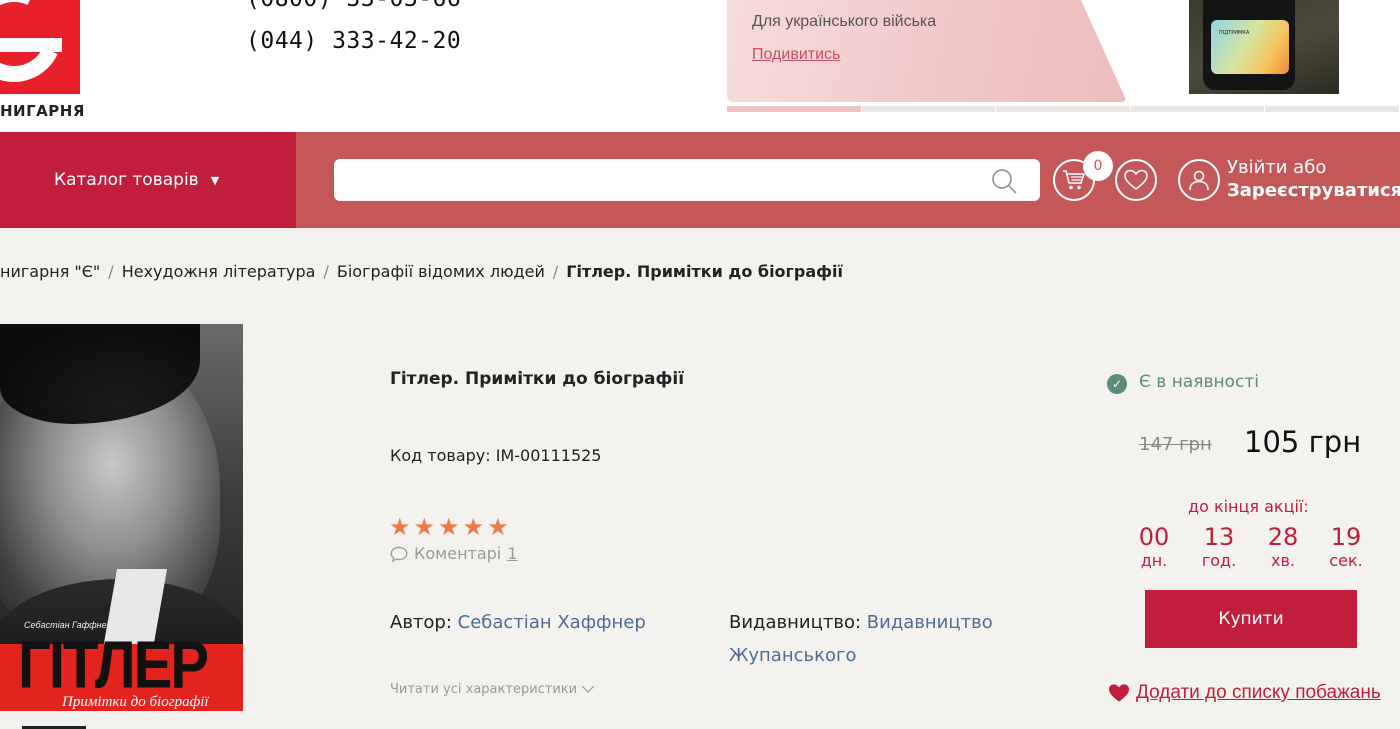  I want to click on countdown-days: 00 дн., so click(1154, 545).